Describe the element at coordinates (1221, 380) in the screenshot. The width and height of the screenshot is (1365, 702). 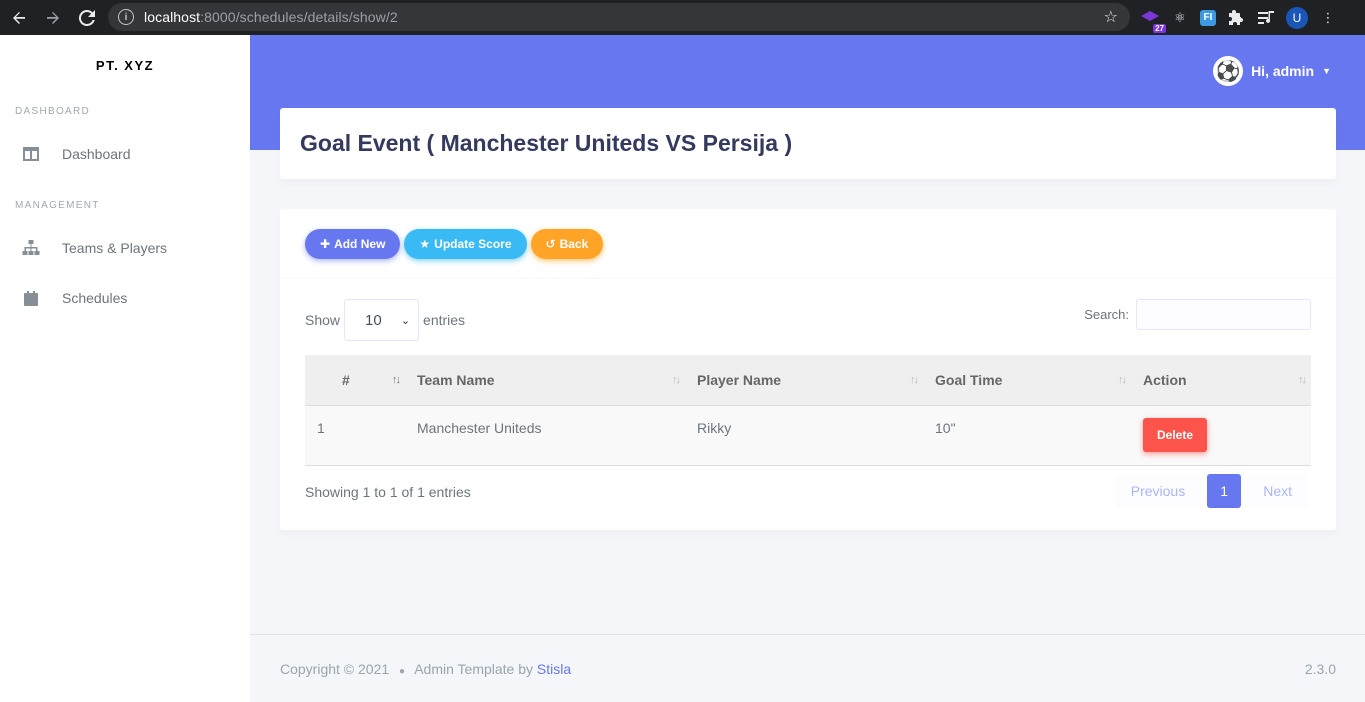
I see `column-header-action: Action ↑↓` at that location.